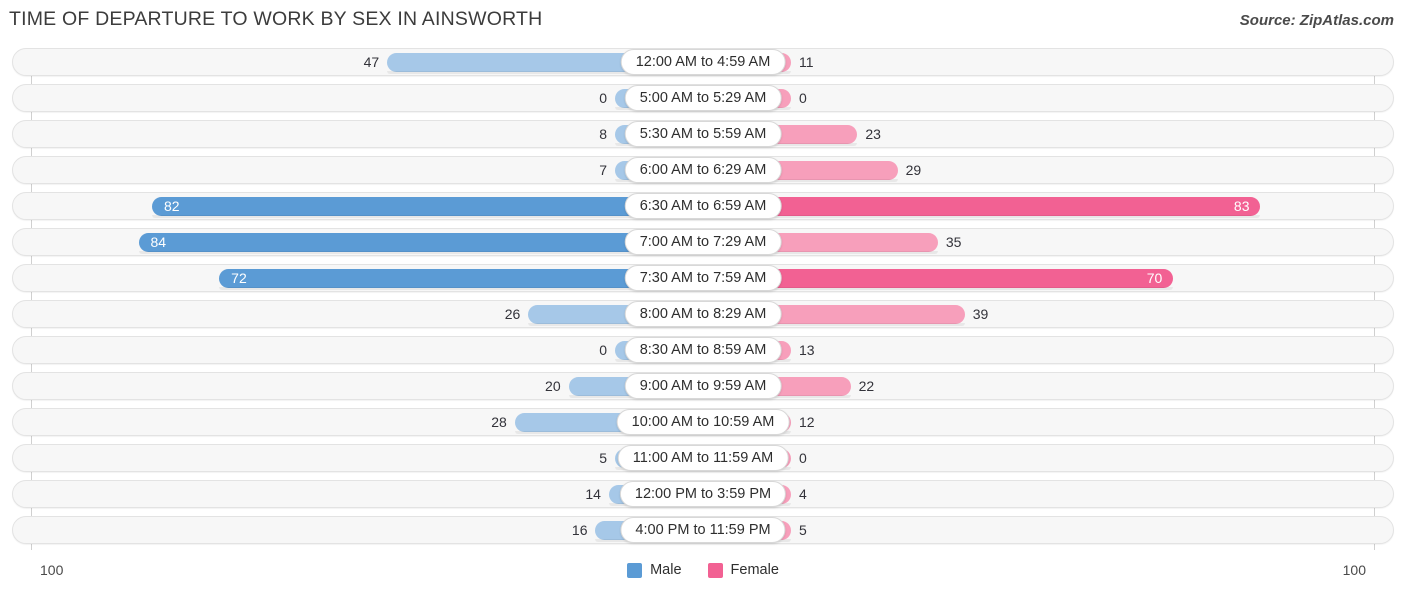 The height and width of the screenshot is (594, 1406). I want to click on bar-value-male: 82, so click(171, 206).